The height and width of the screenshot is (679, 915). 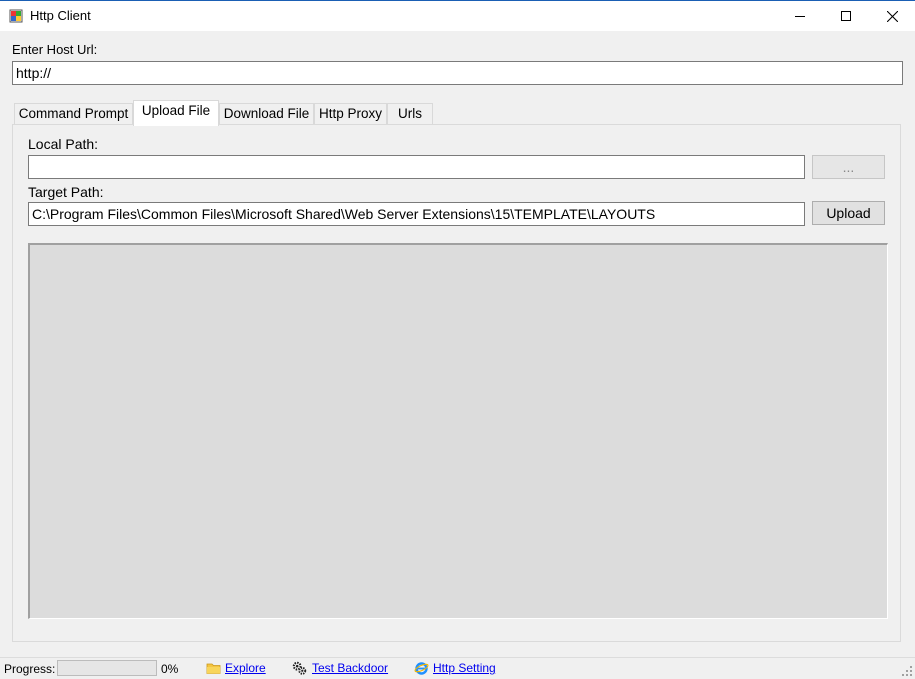 What do you see at coordinates (30, 669) in the screenshot?
I see `progress-label: Progress:` at bounding box center [30, 669].